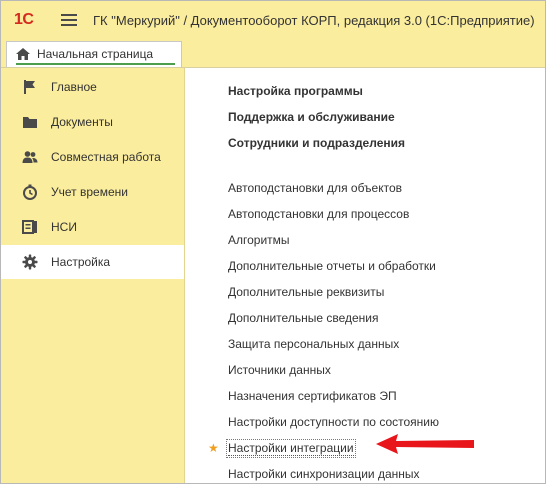  I want to click on link-availability-settings: Настройки доступности по состоянию, so click(333, 422).